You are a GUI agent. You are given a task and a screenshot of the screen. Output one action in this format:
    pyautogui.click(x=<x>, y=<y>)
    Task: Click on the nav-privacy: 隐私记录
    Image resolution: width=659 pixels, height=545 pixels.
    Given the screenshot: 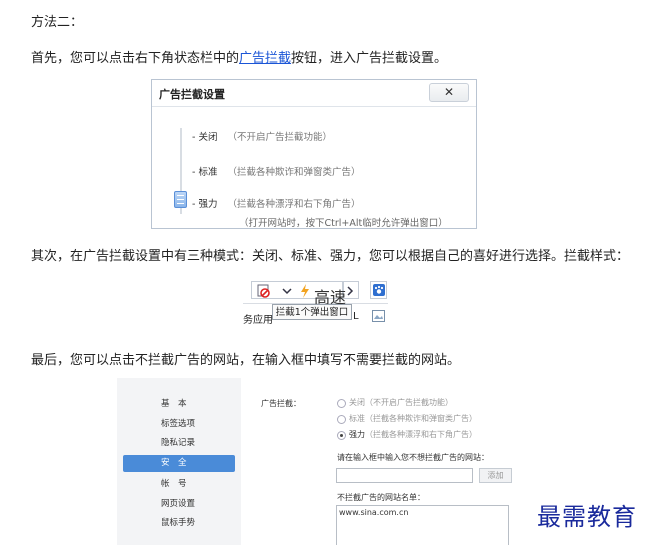 What is the action you would take?
    pyautogui.click(x=179, y=443)
    